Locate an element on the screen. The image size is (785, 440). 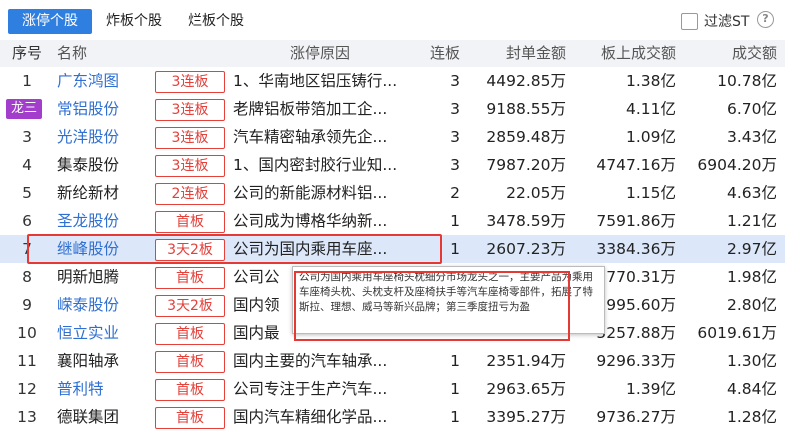
row-index: 1 is located at coordinates (27, 81).